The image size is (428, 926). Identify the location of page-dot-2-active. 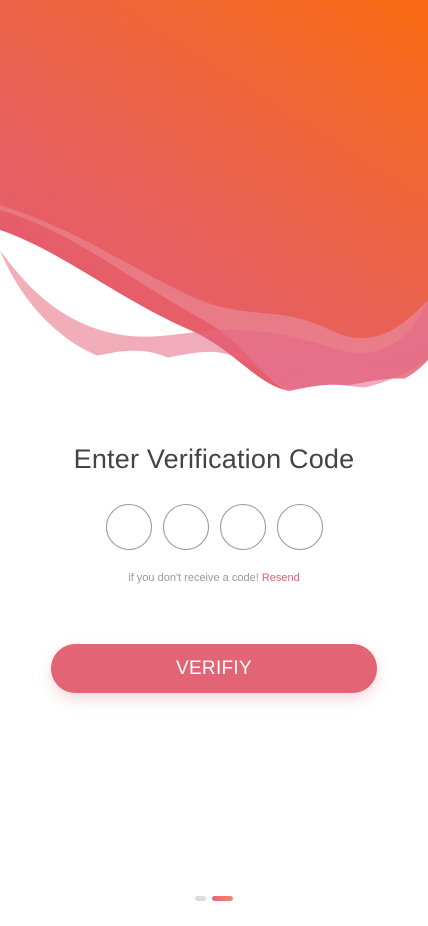
(222, 898).